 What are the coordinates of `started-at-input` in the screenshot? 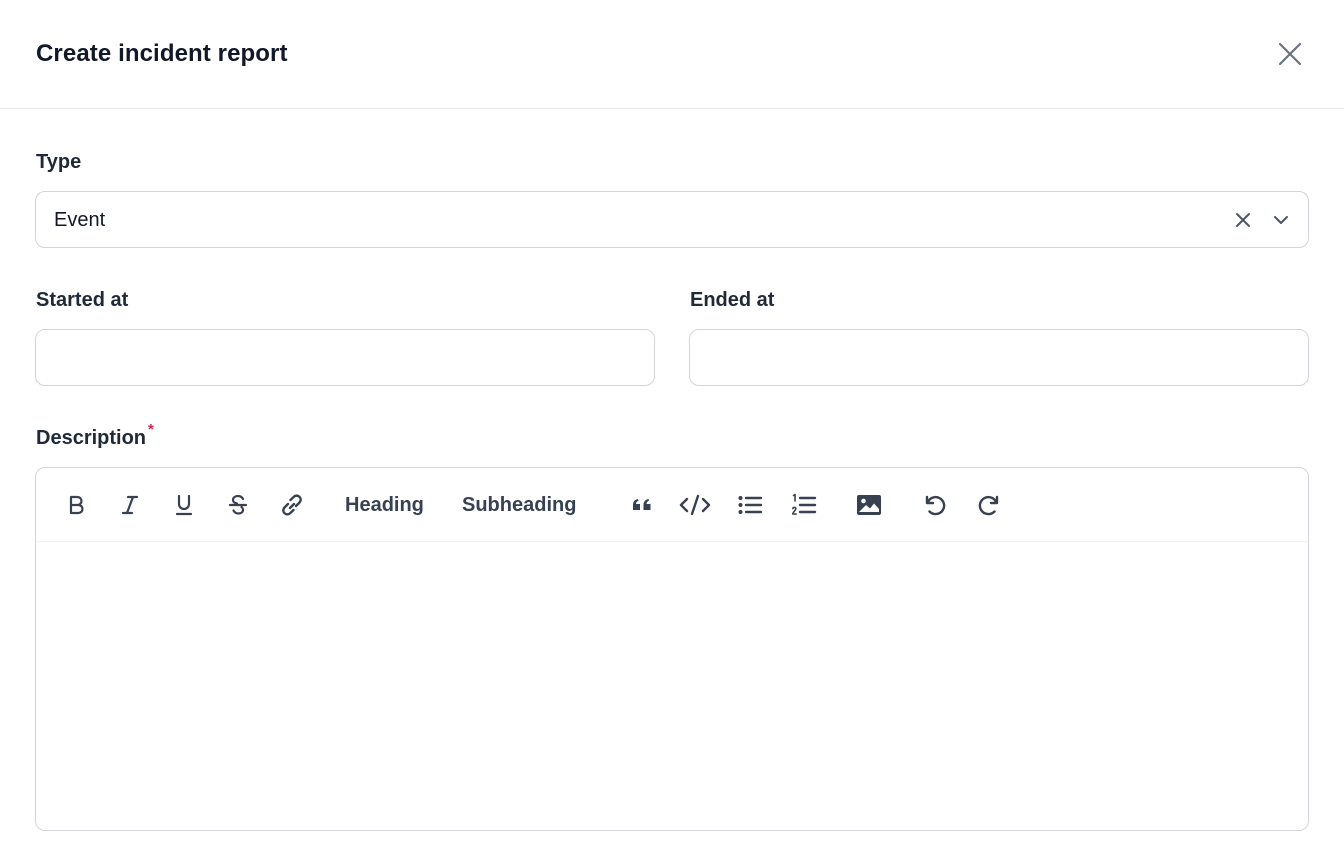 It's located at (345, 357).